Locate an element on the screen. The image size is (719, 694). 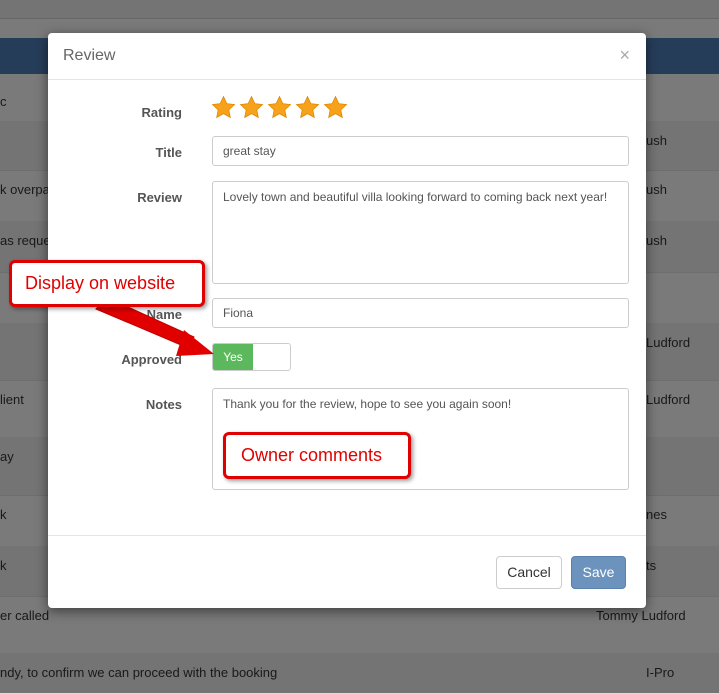
callout-owner-comments: Owner comments is located at coordinates (317, 455).